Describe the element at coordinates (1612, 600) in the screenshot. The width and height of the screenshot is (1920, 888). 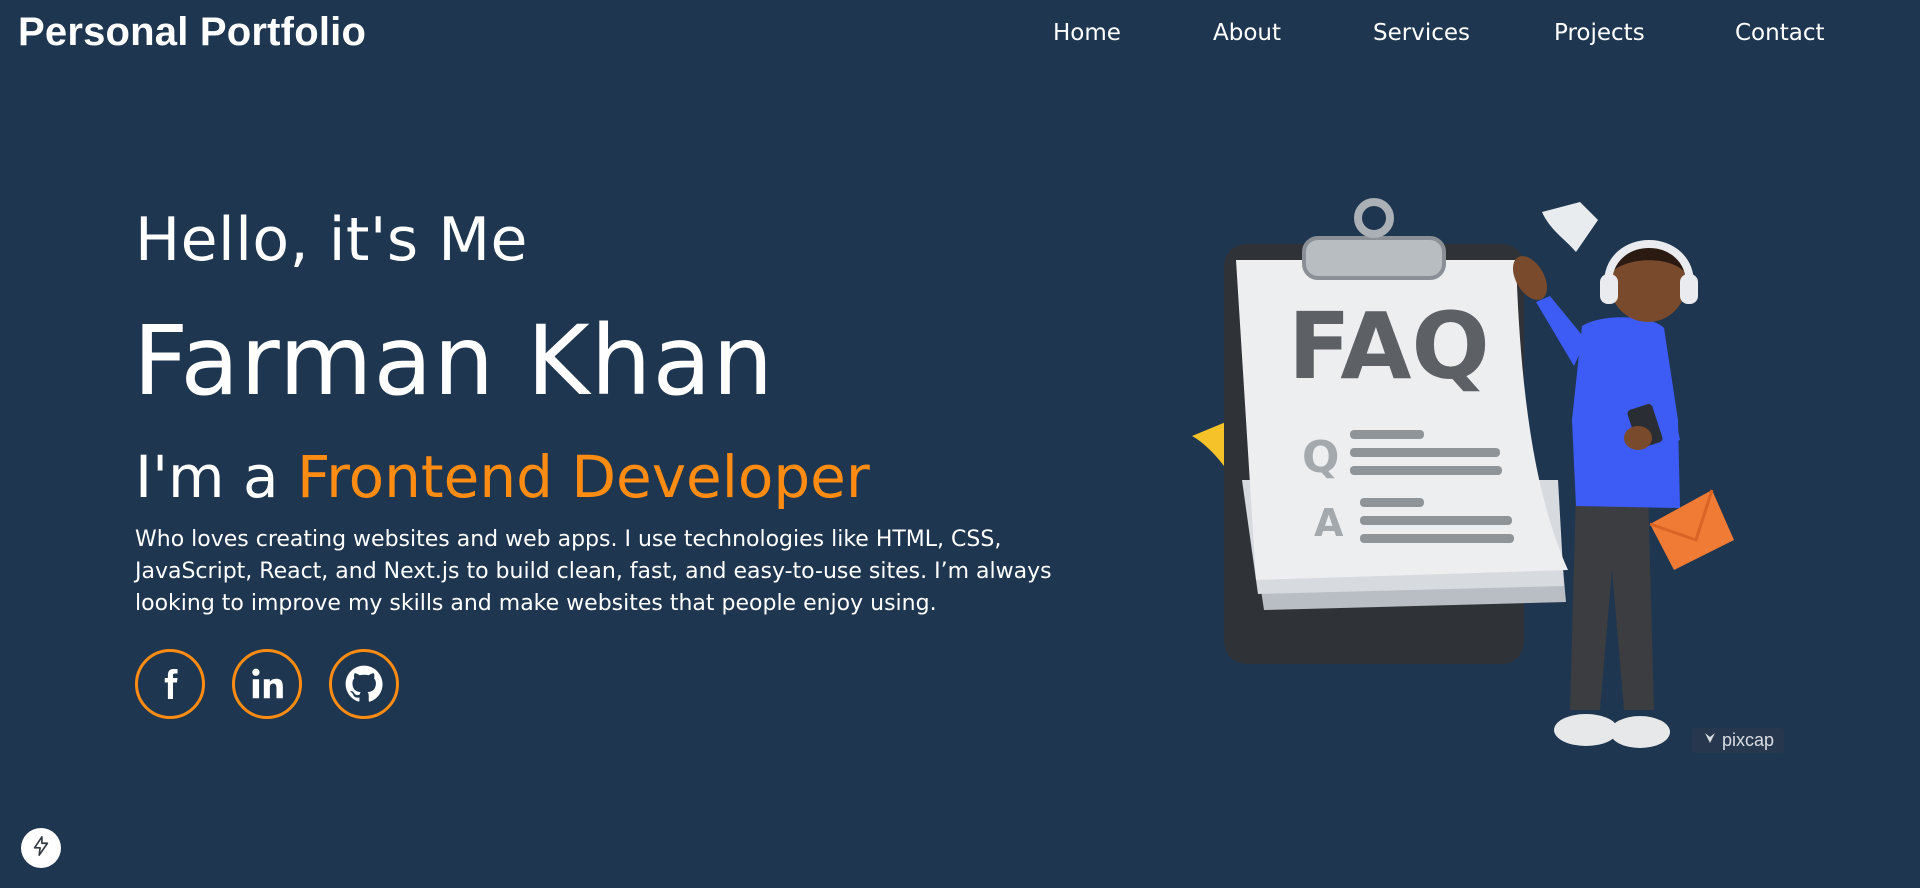
I see `person-legs` at that location.